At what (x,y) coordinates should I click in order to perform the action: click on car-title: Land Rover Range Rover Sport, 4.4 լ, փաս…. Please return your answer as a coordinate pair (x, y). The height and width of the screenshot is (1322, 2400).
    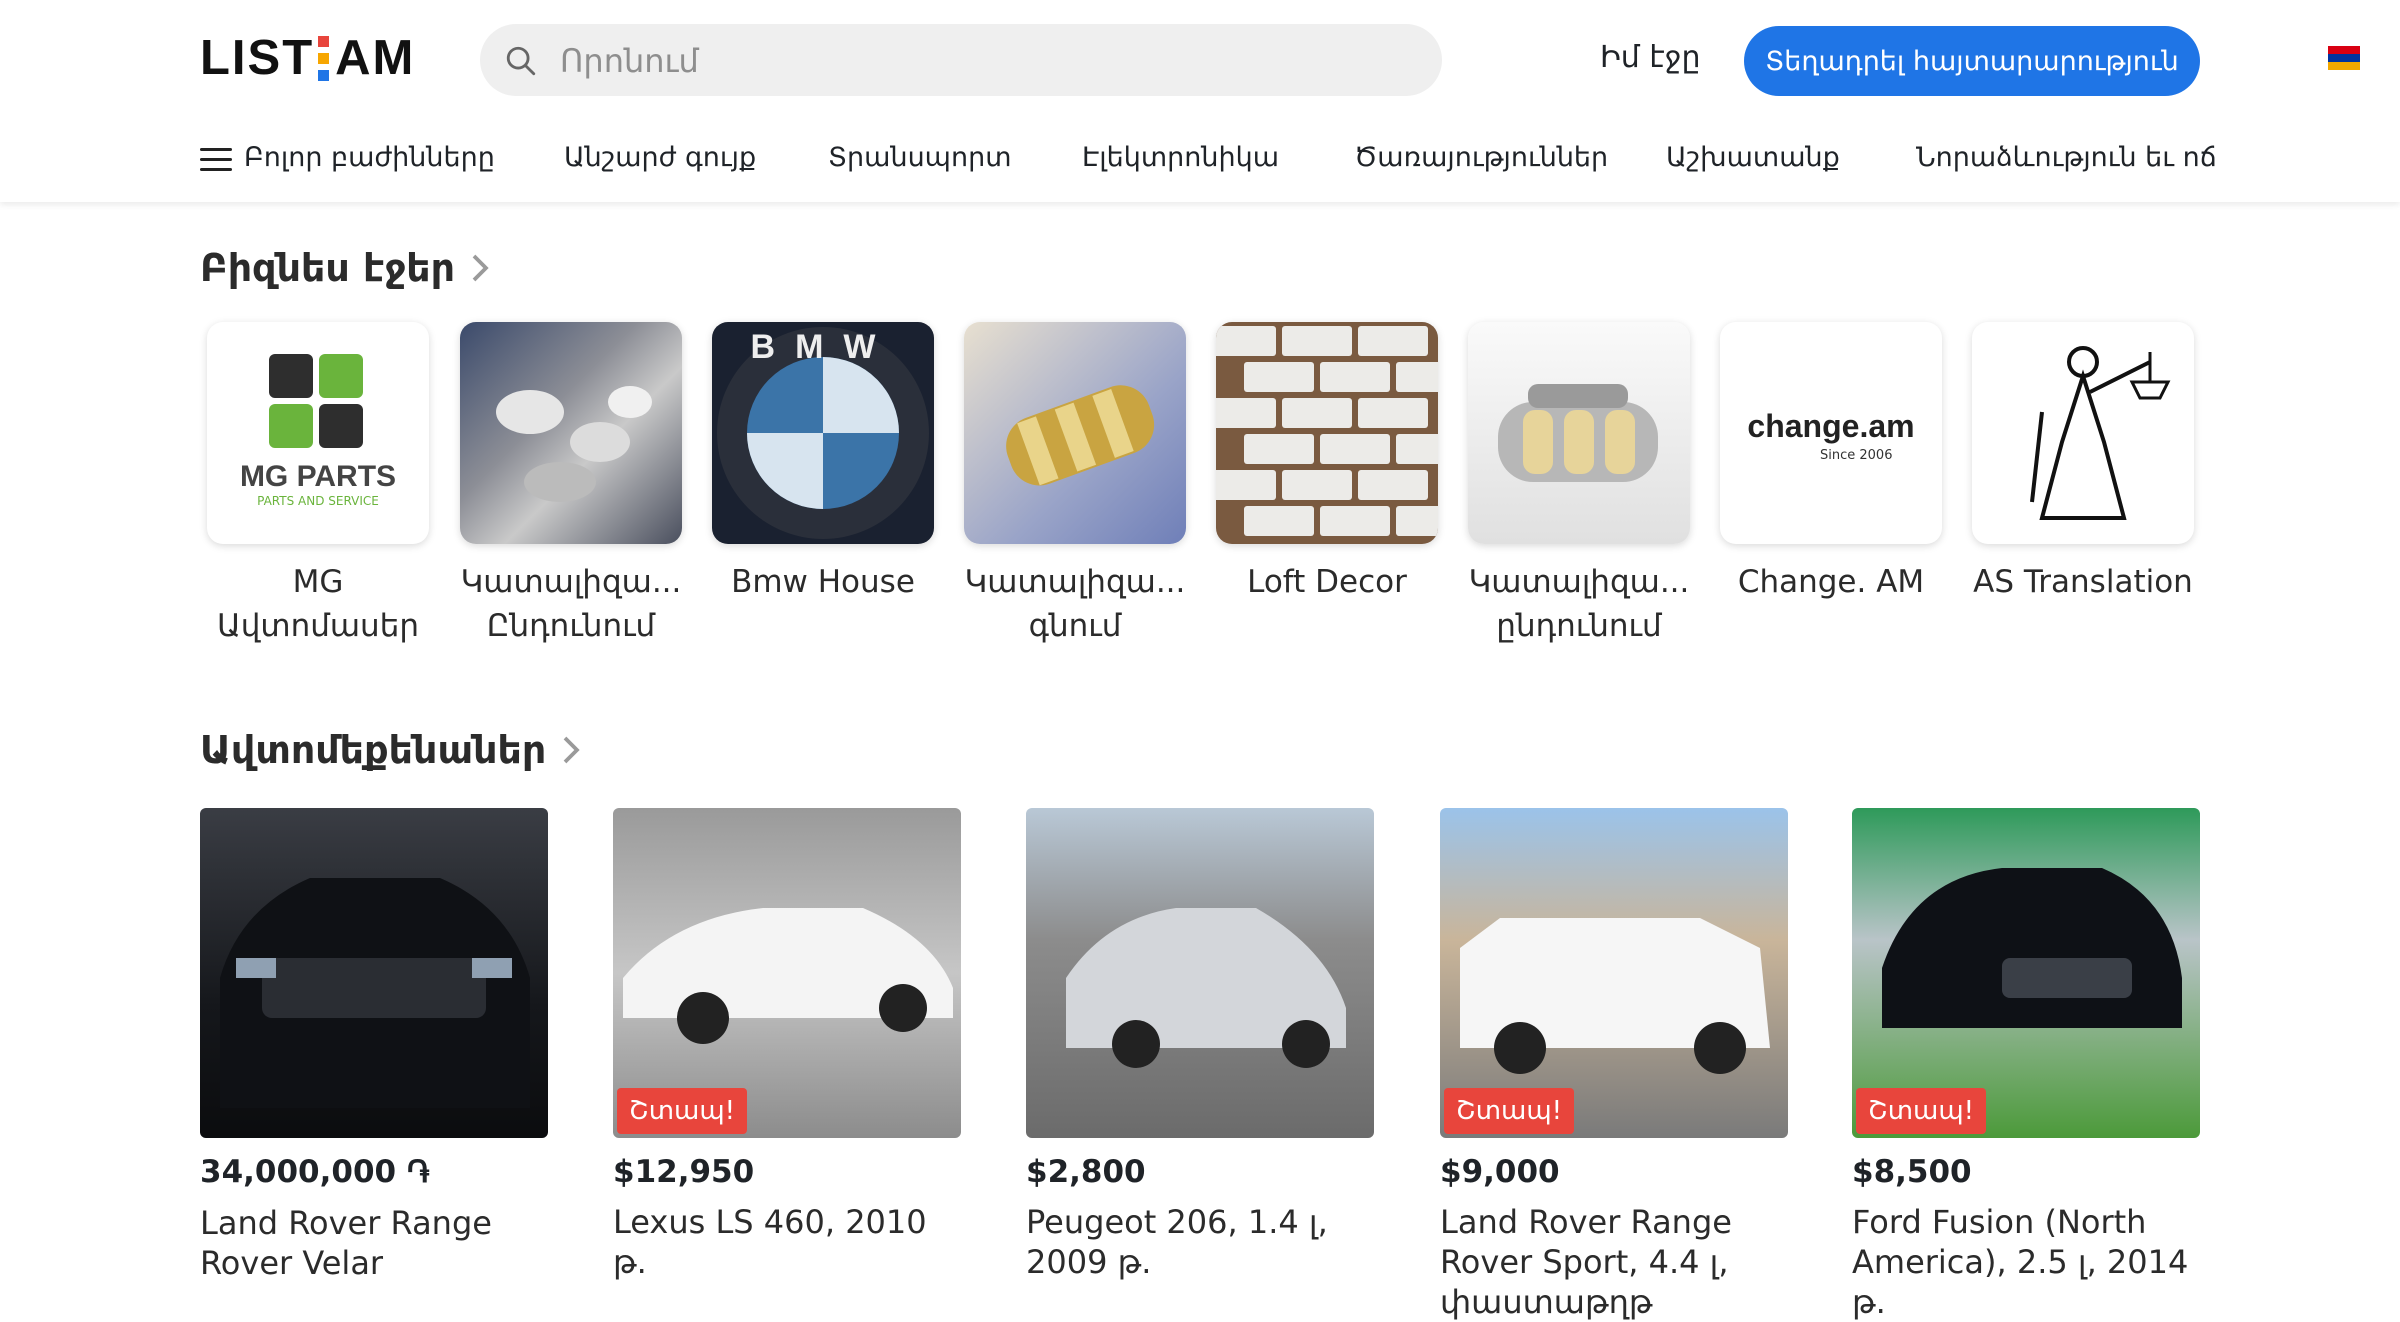
    Looking at the image, I should click on (1614, 1262).